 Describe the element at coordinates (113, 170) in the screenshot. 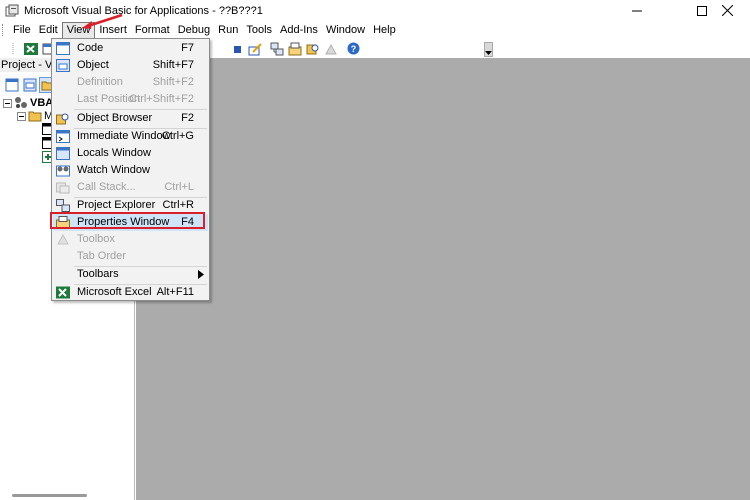

I see `menu-item-label: Watch Window` at that location.